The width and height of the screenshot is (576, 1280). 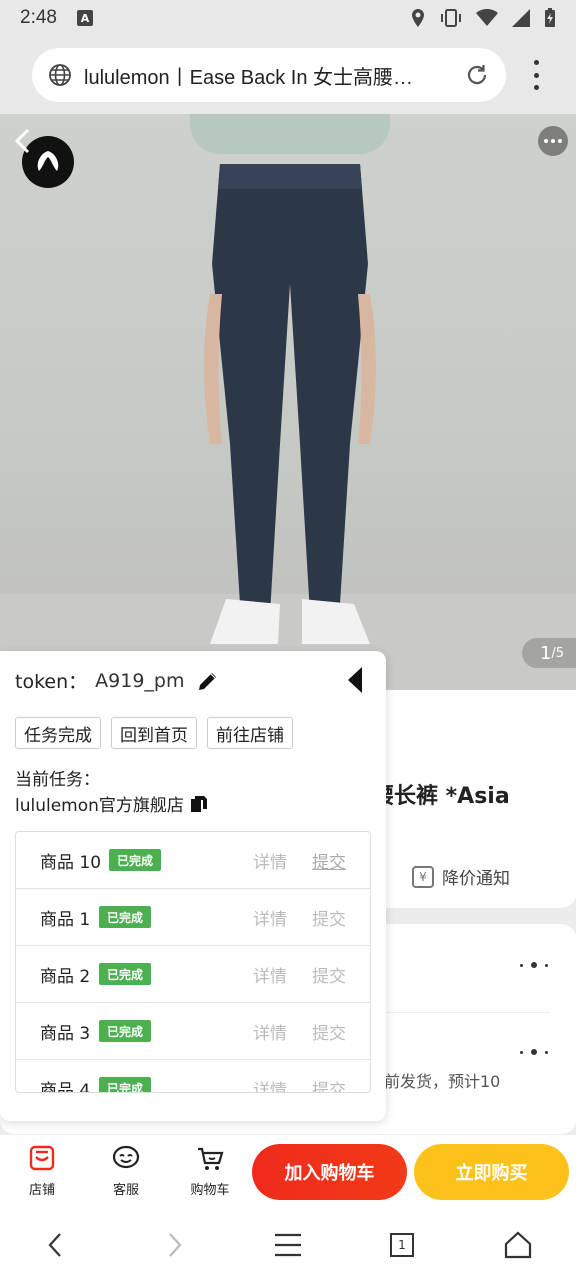 What do you see at coordinates (288, 18) in the screenshot?
I see `status-bar: 2:48 A` at bounding box center [288, 18].